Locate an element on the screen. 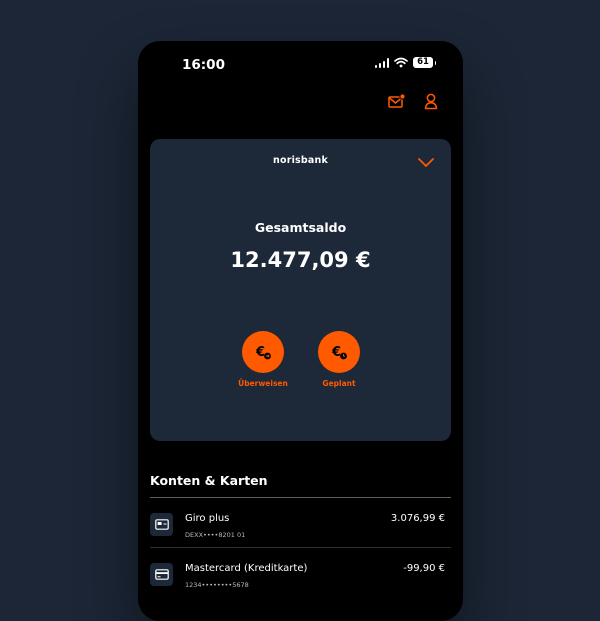  user-icon is located at coordinates (431, 101).